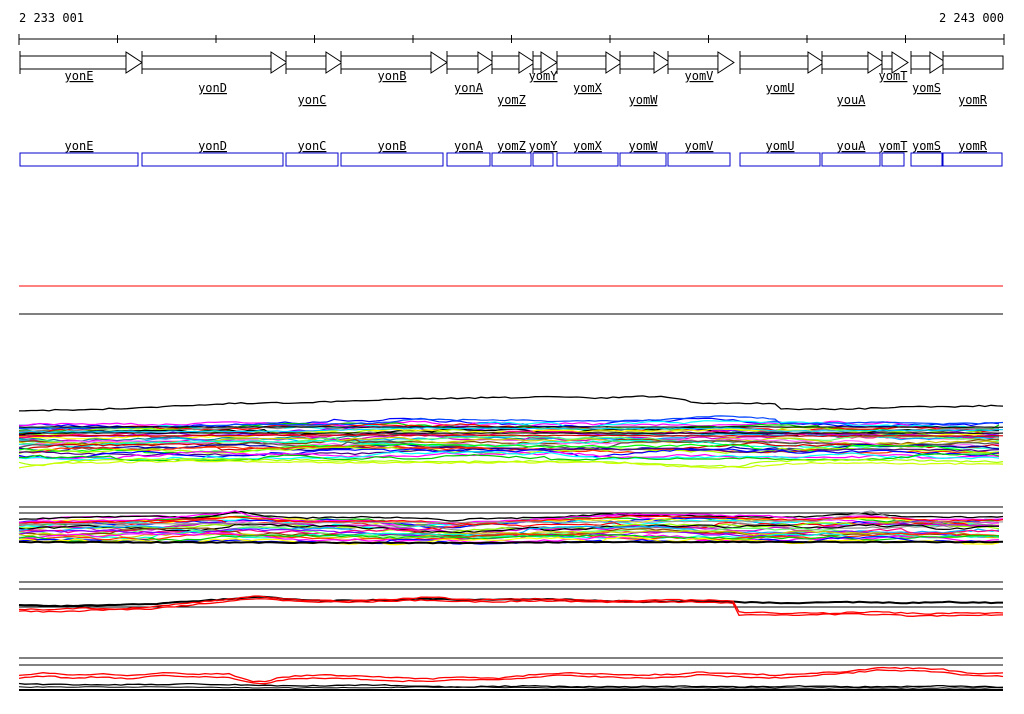 Image resolution: width=1024 pixels, height=714 pixels. I want to click on gene-box-yomS: yomS, so click(926, 153).